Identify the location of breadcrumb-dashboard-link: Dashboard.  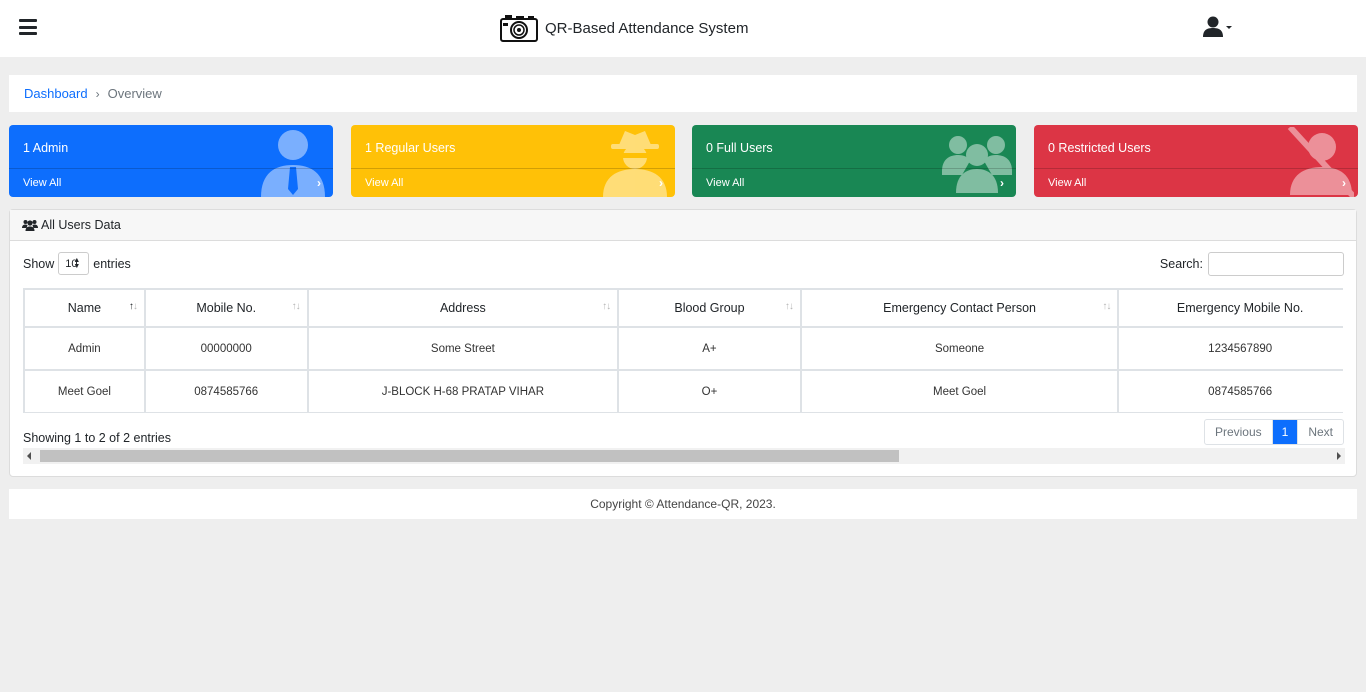
(56, 93).